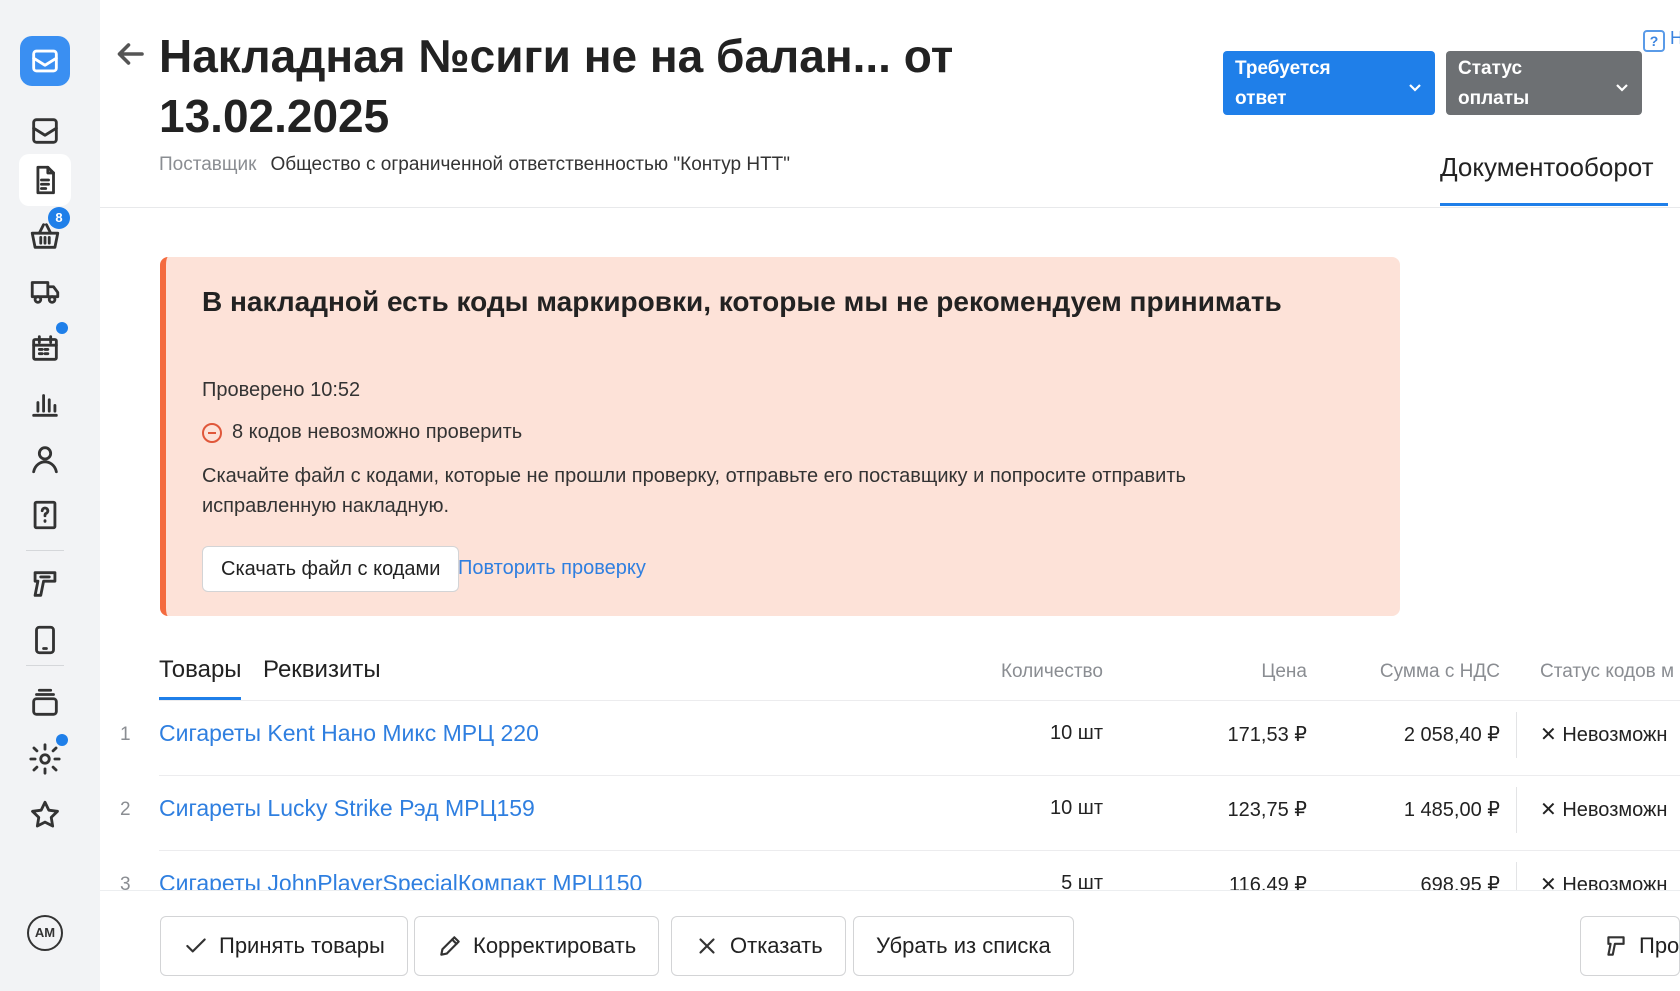 Image resolution: width=1680 pixels, height=991 pixels. Describe the element at coordinates (552, 568) in the screenshot. I see `retry-check-link: Повторить проверку` at that location.